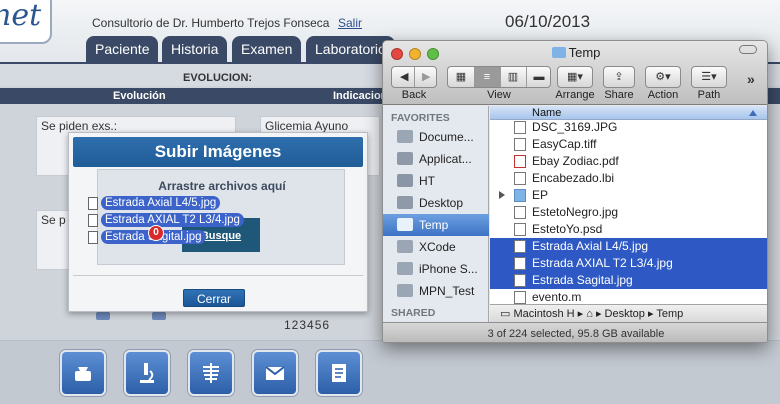 This screenshot has height=404, width=780. Describe the element at coordinates (575, 95) in the screenshot. I see `arrange-label: Arrange` at that location.